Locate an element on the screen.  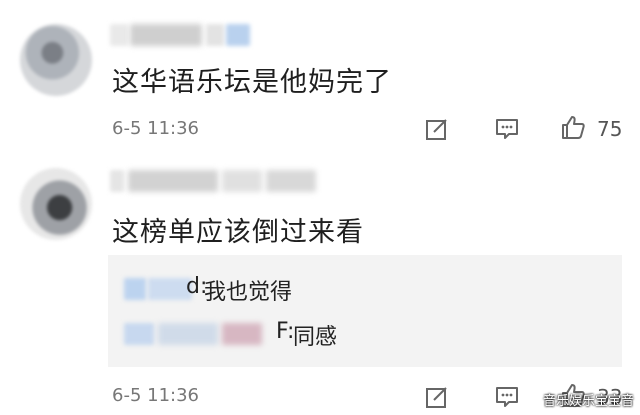
reply-name-suffix: F: is located at coordinates (285, 331).